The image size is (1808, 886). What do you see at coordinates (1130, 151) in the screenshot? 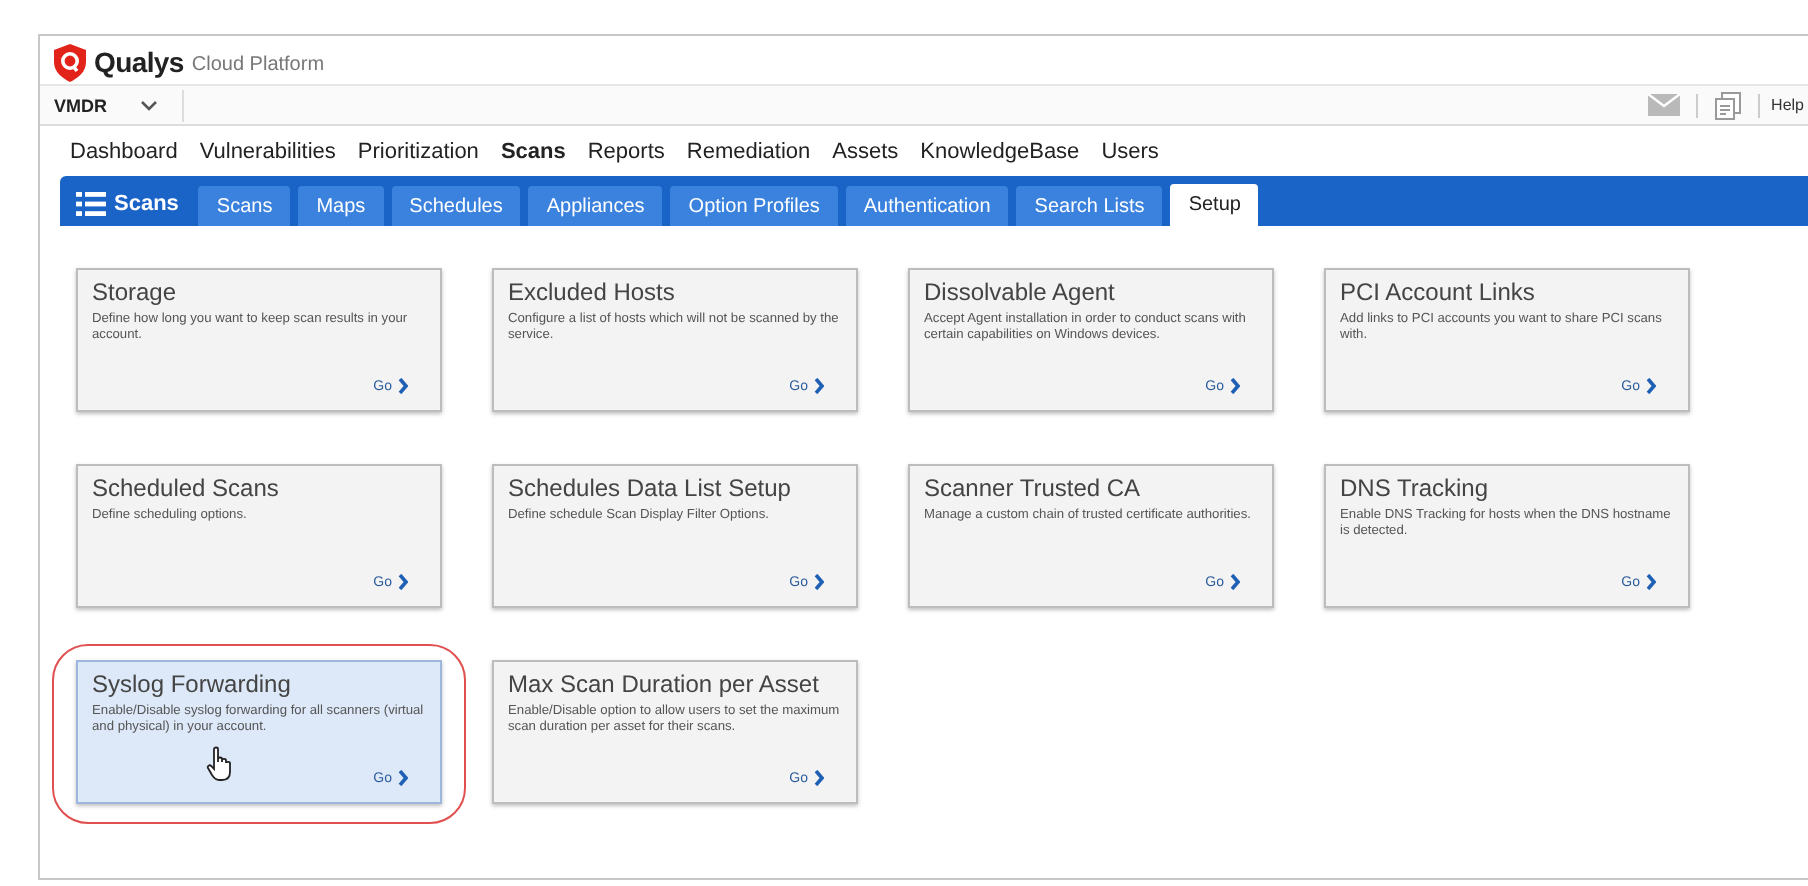
I see `nav-link: Users` at bounding box center [1130, 151].